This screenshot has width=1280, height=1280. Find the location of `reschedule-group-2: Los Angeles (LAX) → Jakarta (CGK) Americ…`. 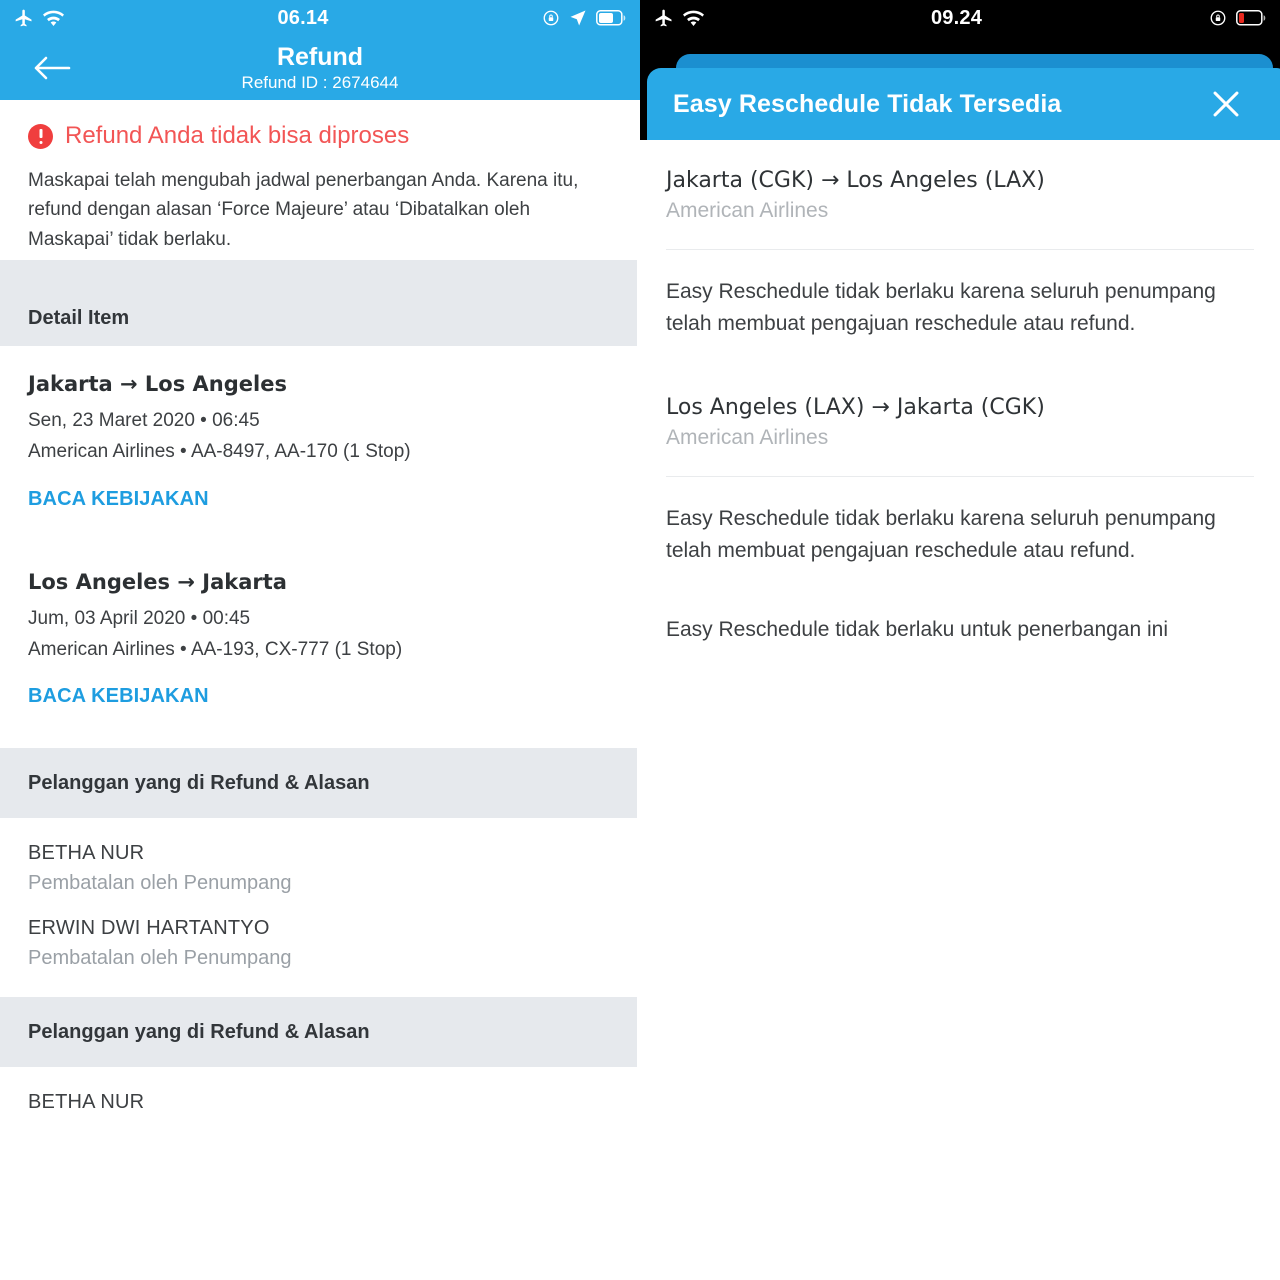

reschedule-group-2: Los Angeles (LAX) → Jakarta (CGK) Americ… is located at coordinates (960, 466).